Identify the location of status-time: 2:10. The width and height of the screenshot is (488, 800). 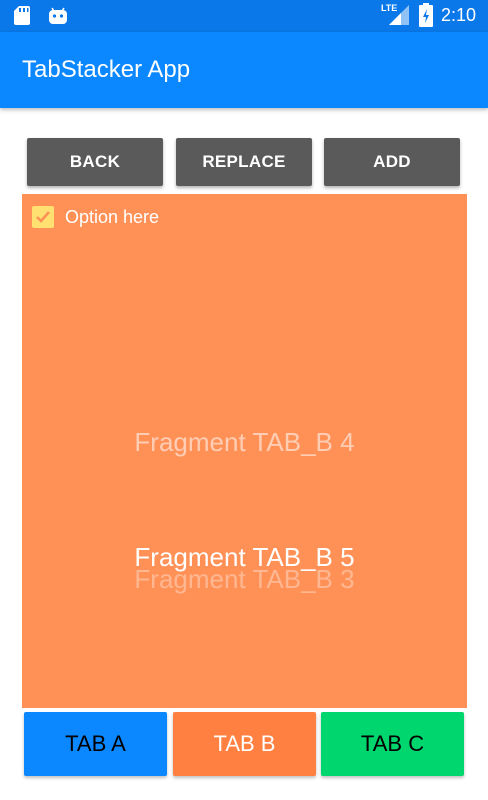
(458, 14).